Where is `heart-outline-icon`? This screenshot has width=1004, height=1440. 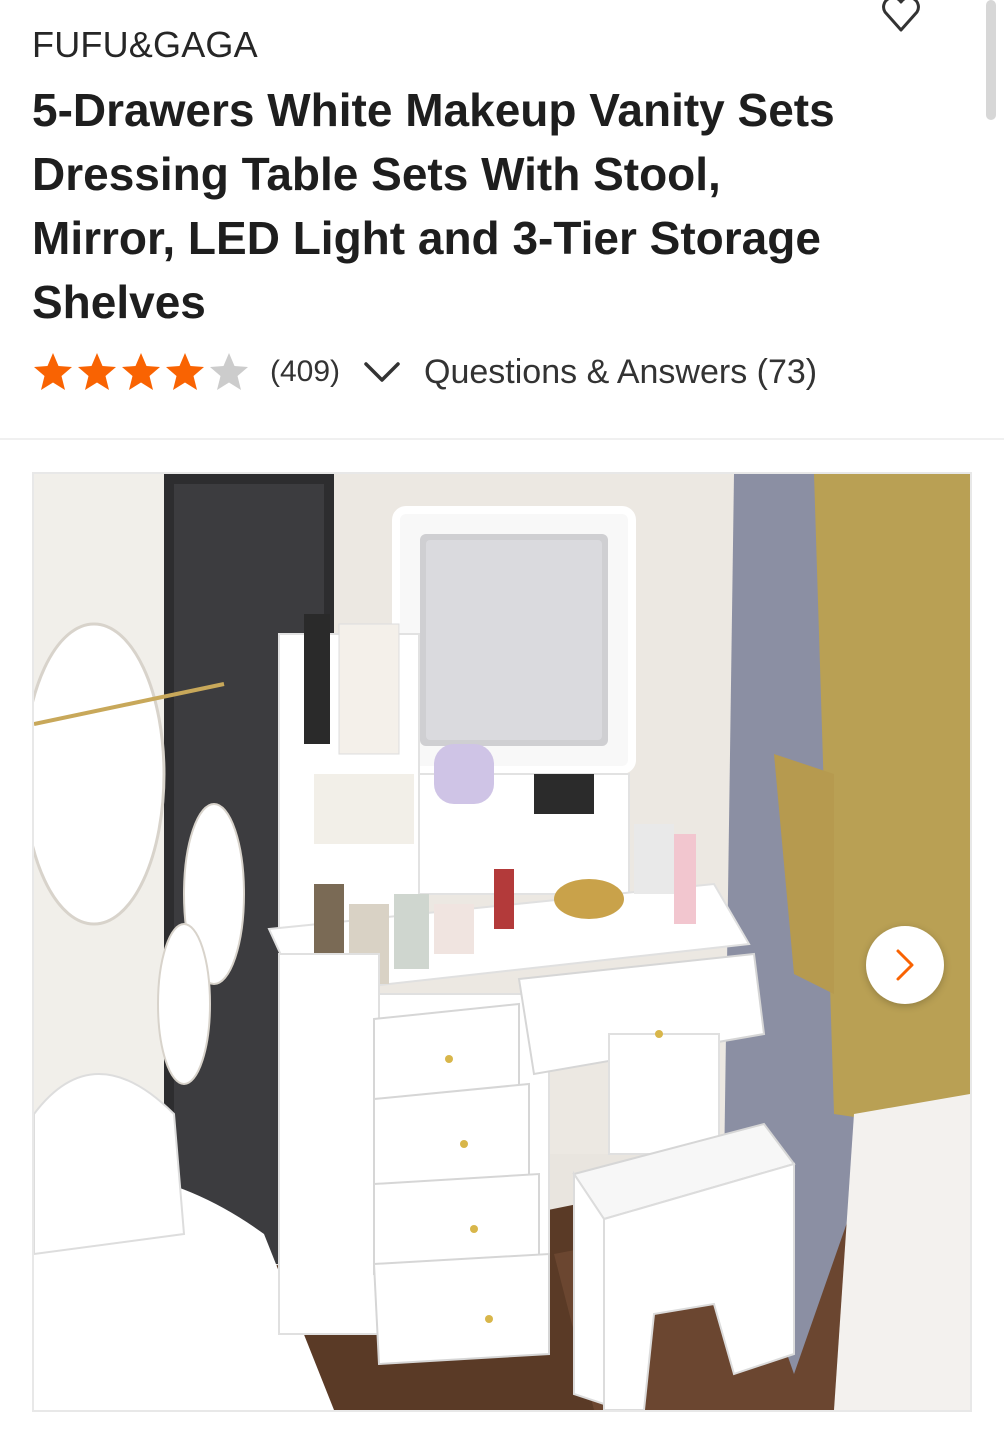
heart-outline-icon is located at coordinates (901, 16).